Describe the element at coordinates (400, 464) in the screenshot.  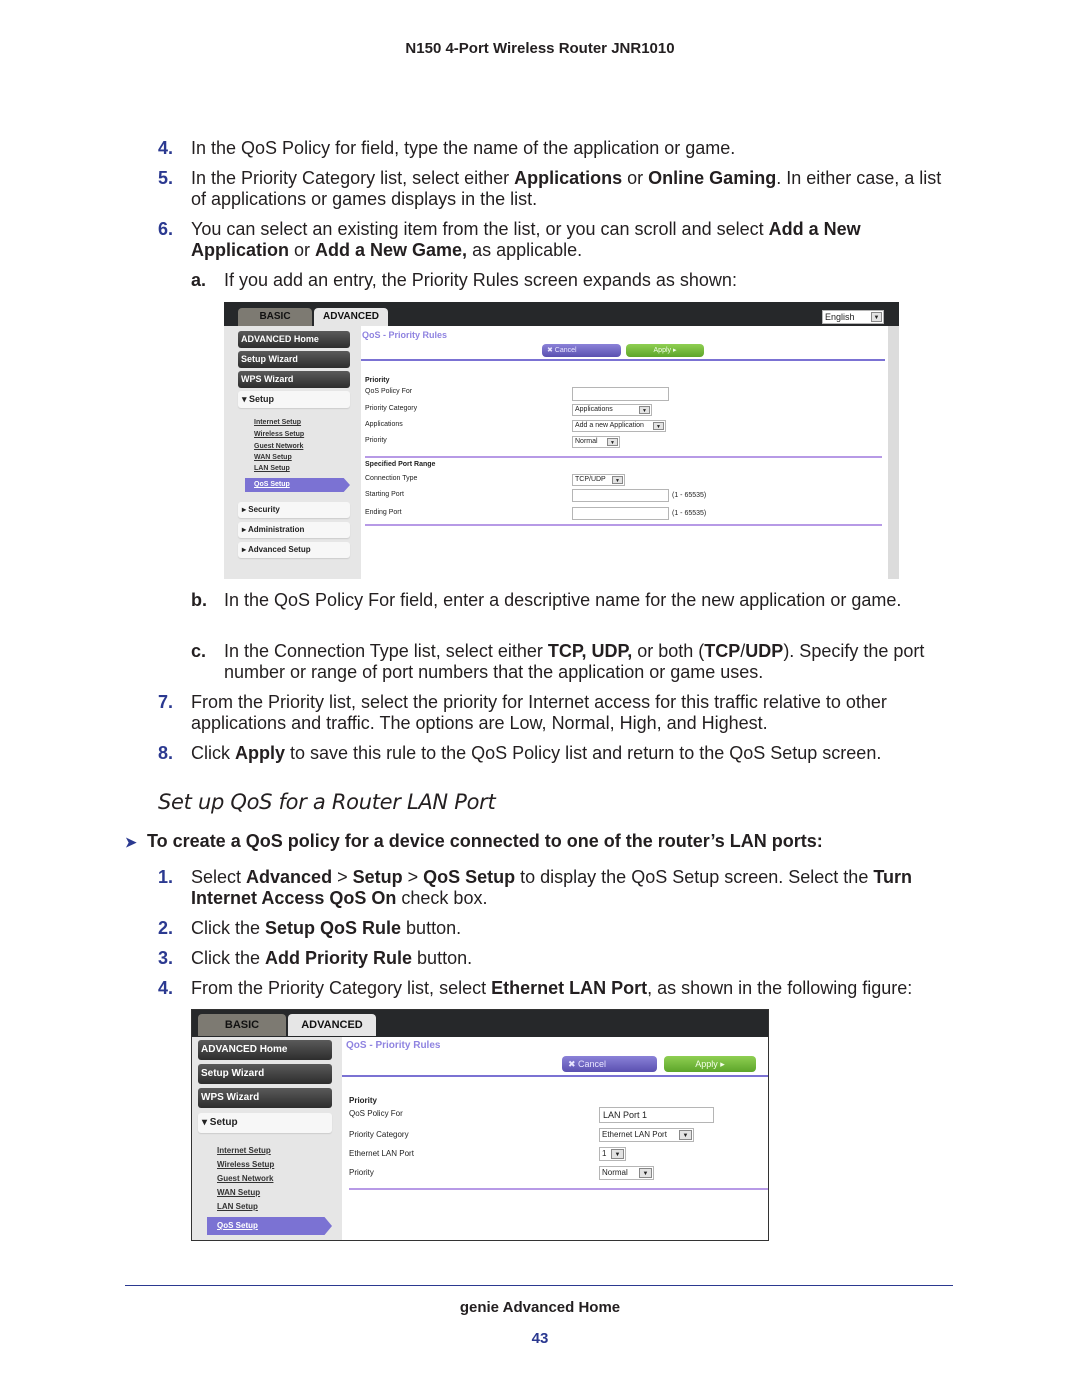
I see `port-range-heading: Specified Port Range` at that location.